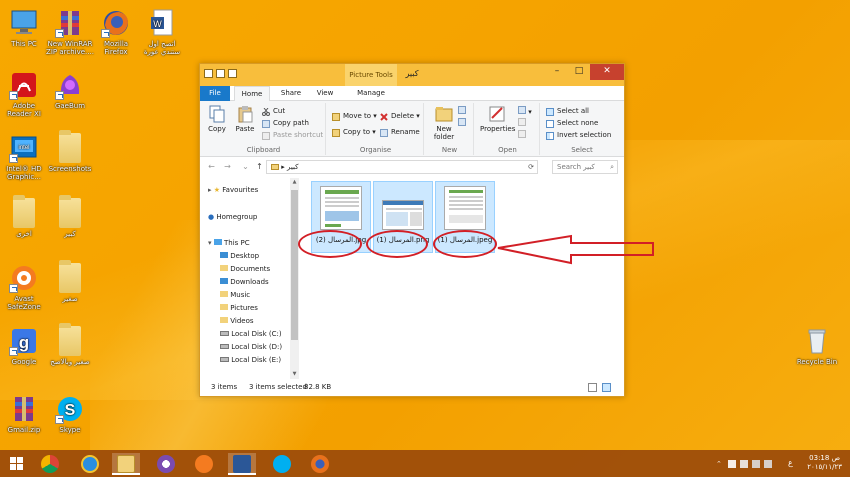  Describe the element at coordinates (250, 360) in the screenshot. I see `nav-local-disk-e: Local Disk (E:)` at that location.